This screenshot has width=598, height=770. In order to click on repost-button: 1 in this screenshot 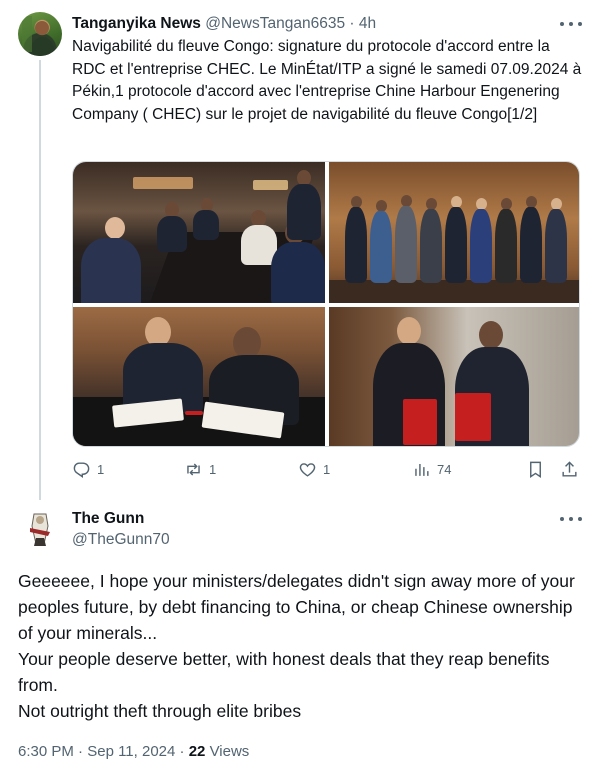, I will do `click(200, 469)`.